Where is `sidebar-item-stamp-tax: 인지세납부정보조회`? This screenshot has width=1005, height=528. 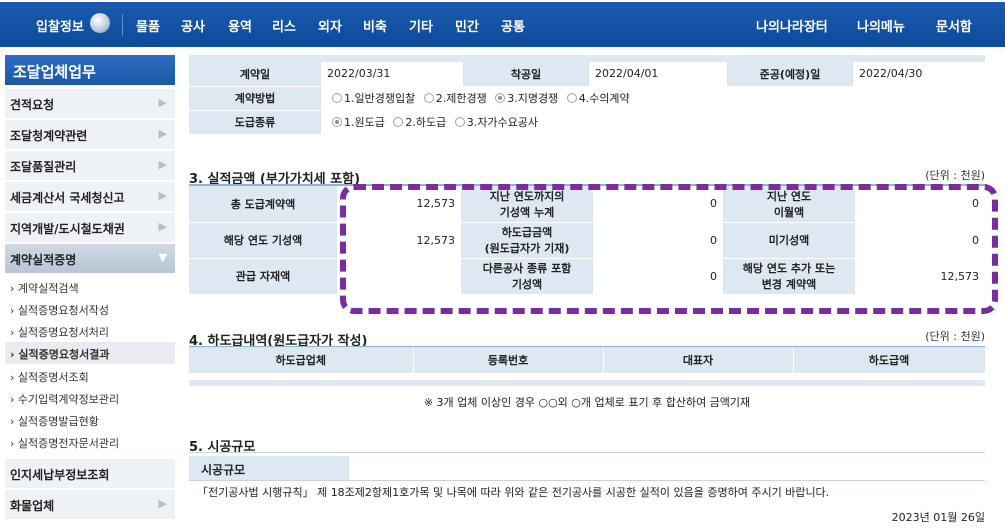
sidebar-item-stamp-tax: 인지세납부정보조회 is located at coordinates (90, 474).